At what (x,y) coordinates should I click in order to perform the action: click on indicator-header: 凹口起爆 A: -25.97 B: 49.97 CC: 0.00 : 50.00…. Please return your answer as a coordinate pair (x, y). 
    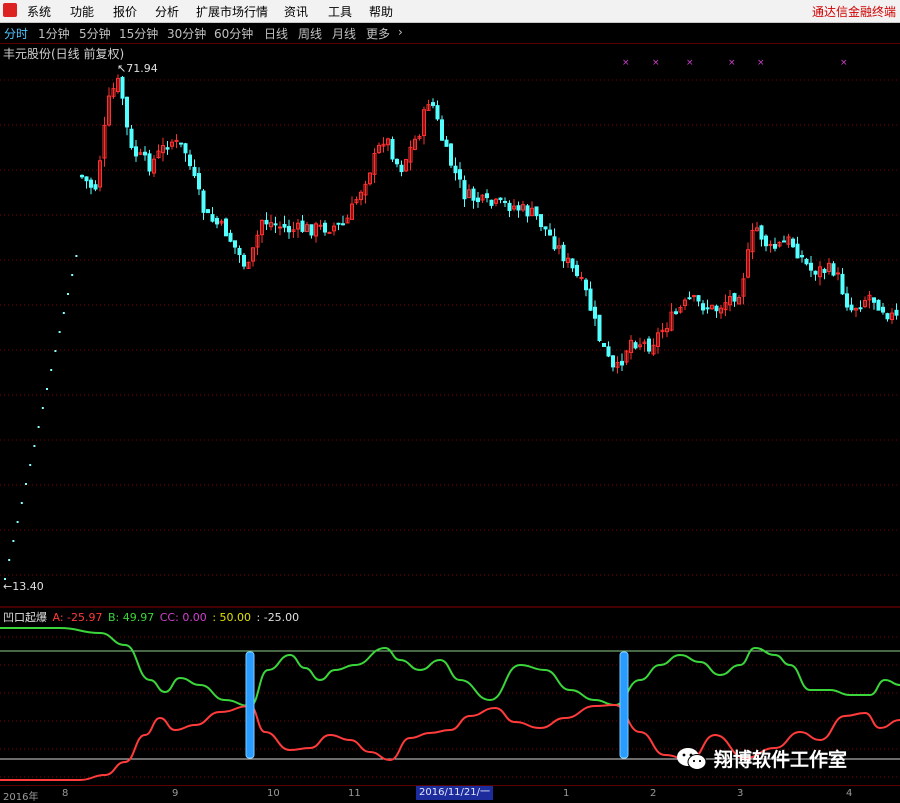
    Looking at the image, I should click on (152, 617).